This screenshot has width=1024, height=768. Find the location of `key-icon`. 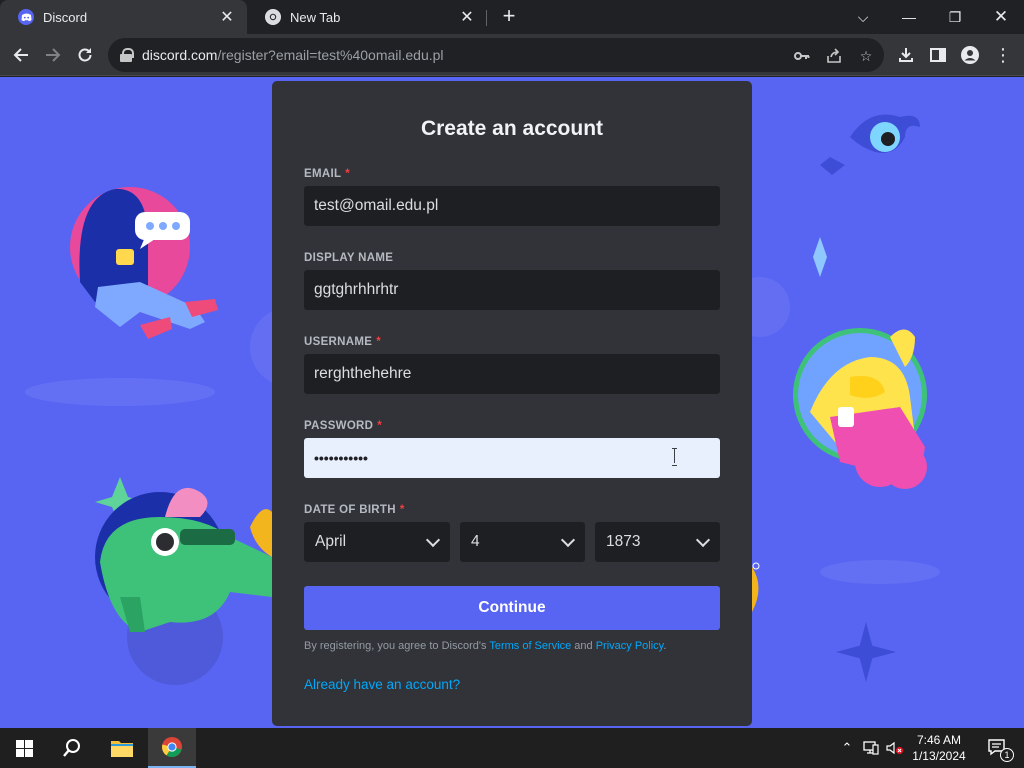

key-icon is located at coordinates (802, 56).